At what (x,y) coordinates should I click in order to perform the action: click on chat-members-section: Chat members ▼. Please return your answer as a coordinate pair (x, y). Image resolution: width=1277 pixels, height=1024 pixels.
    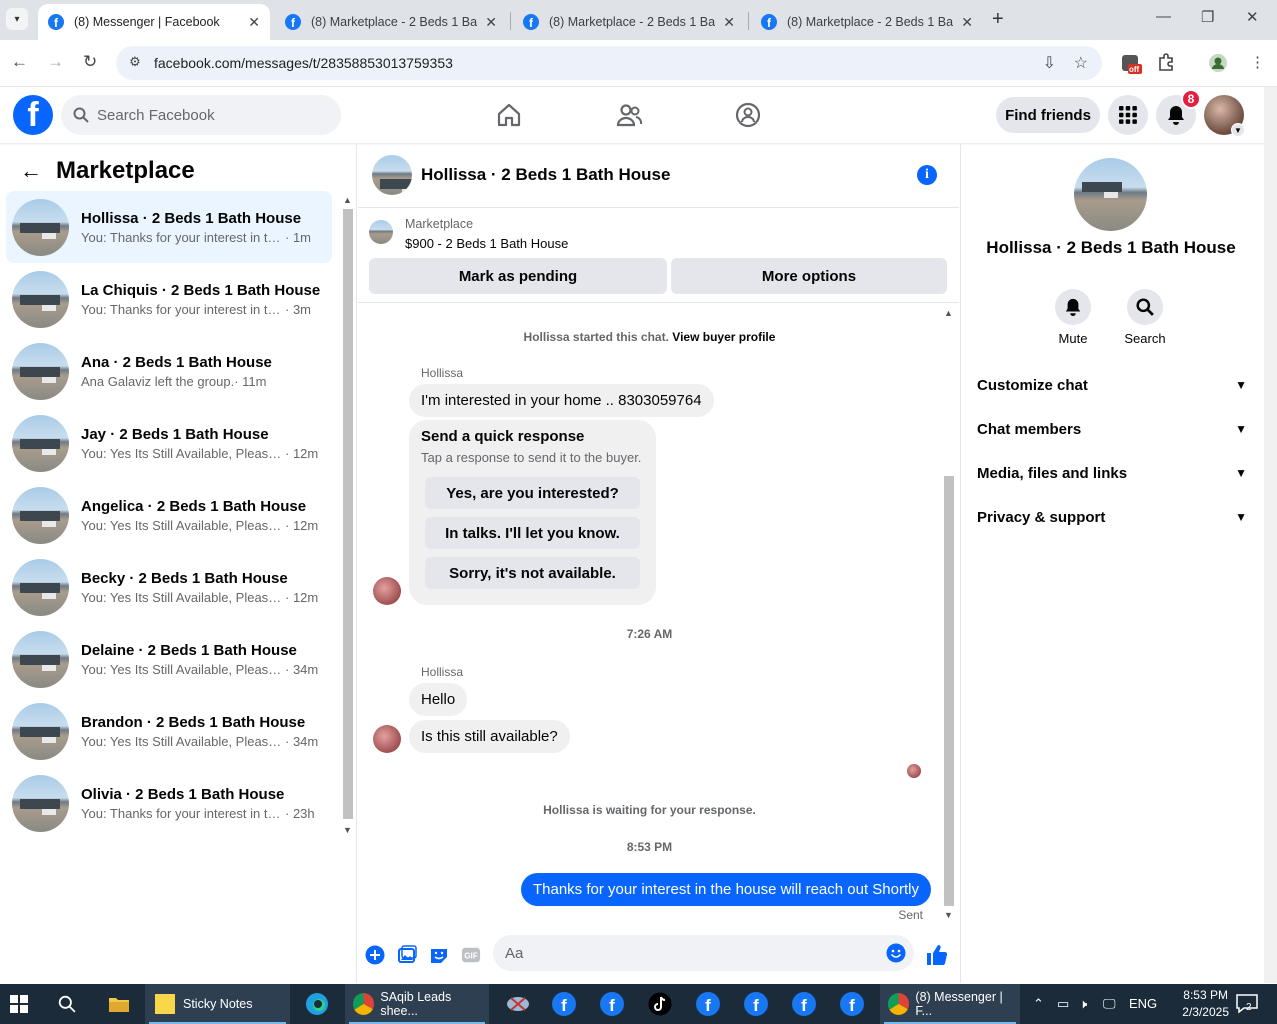
    Looking at the image, I should click on (1112, 429).